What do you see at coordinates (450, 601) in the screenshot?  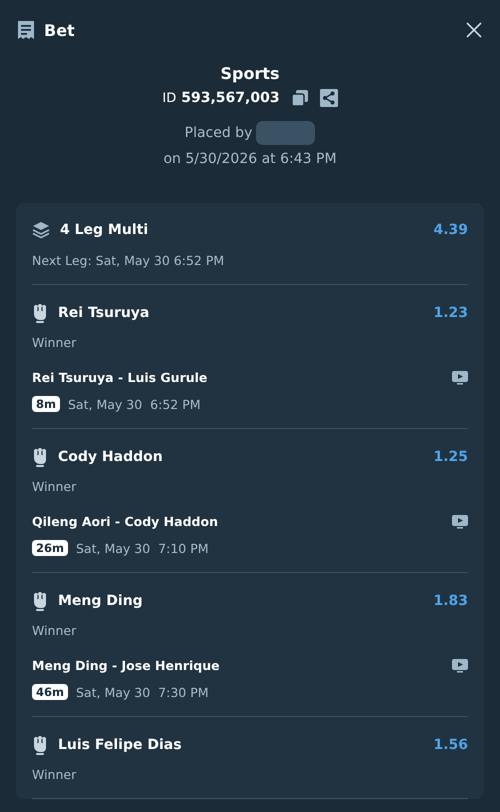 I see `selection-odds: 1.83` at bounding box center [450, 601].